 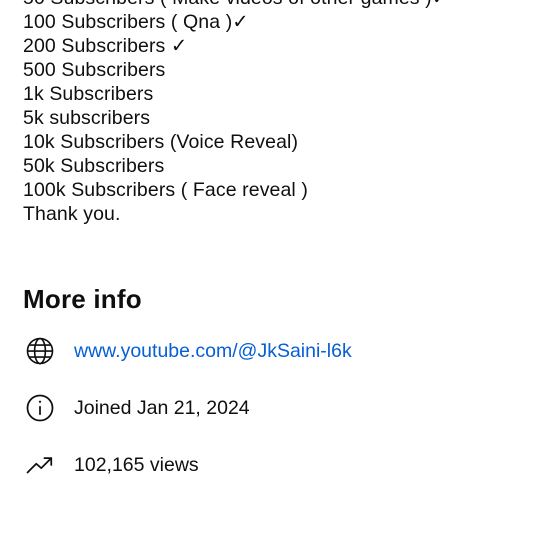 I want to click on channel-link: www.youtube.com/@JkSaini-l6k, so click(x=213, y=351).